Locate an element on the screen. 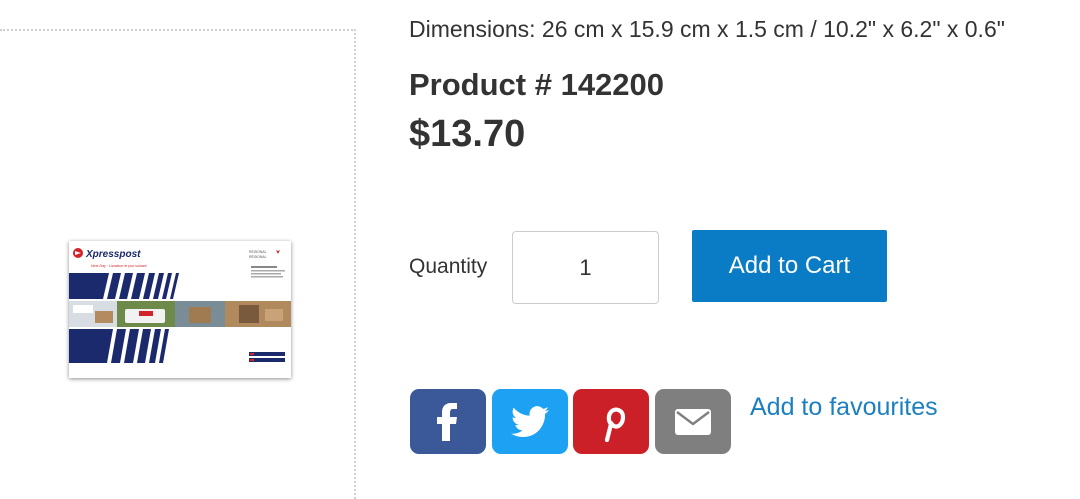  envelope-brand: Xpresspost is located at coordinates (113, 254).